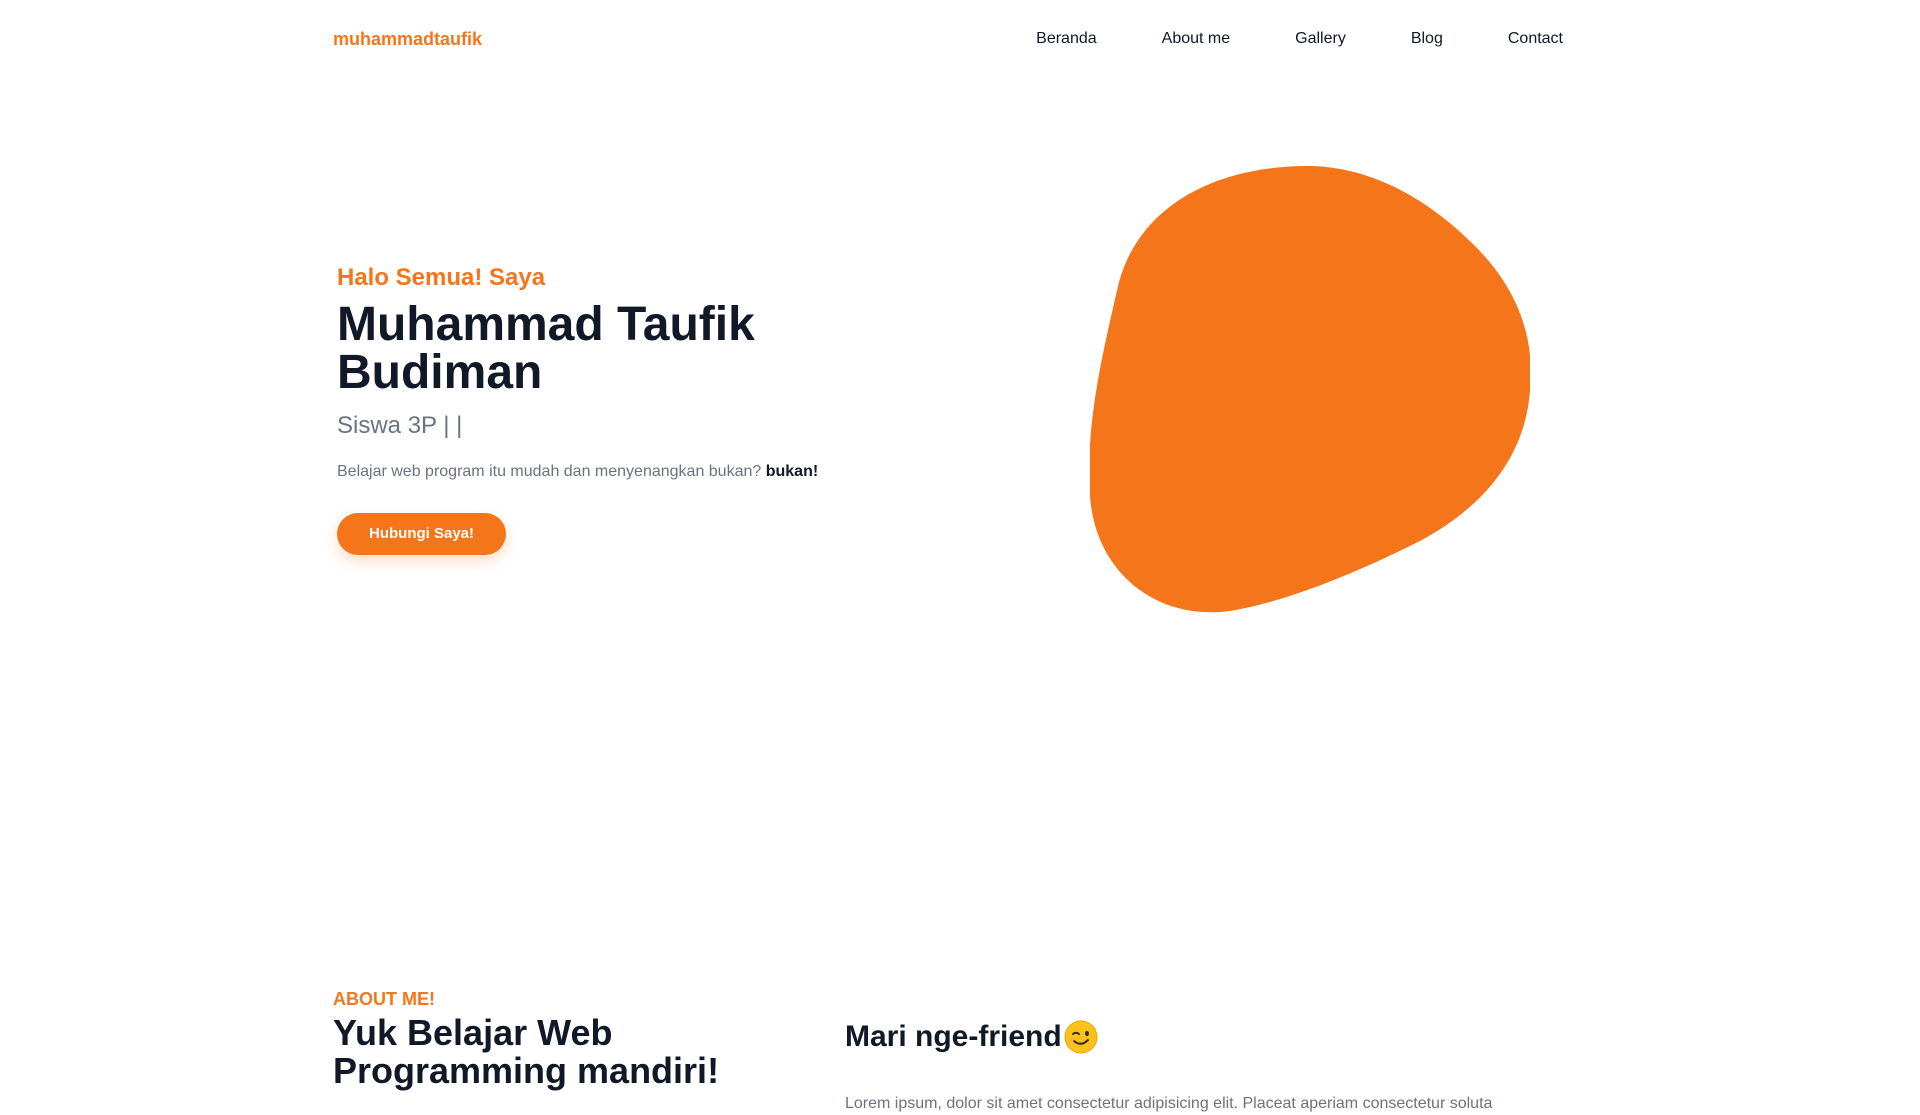 Image resolution: width=1920 pixels, height=1115 pixels. I want to click on winking-face-icon, so click(1081, 1037).